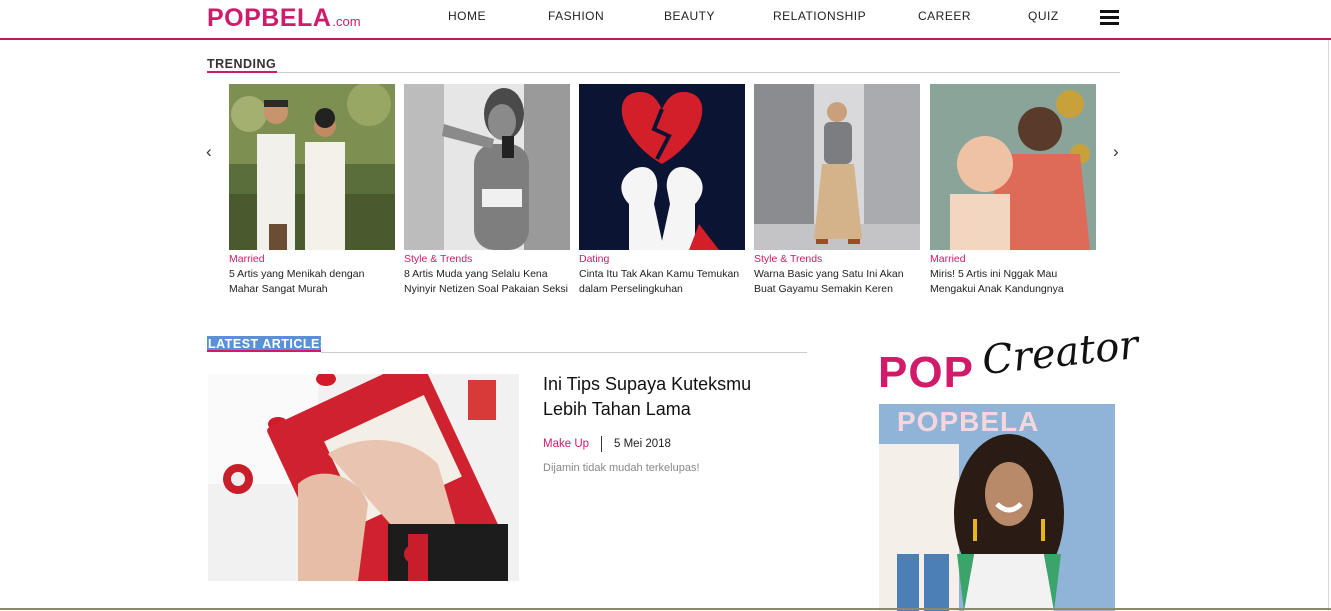 Image resolution: width=1331 pixels, height=611 pixels. What do you see at coordinates (662, 167) in the screenshot?
I see `trending-image-broken-heart` at bounding box center [662, 167].